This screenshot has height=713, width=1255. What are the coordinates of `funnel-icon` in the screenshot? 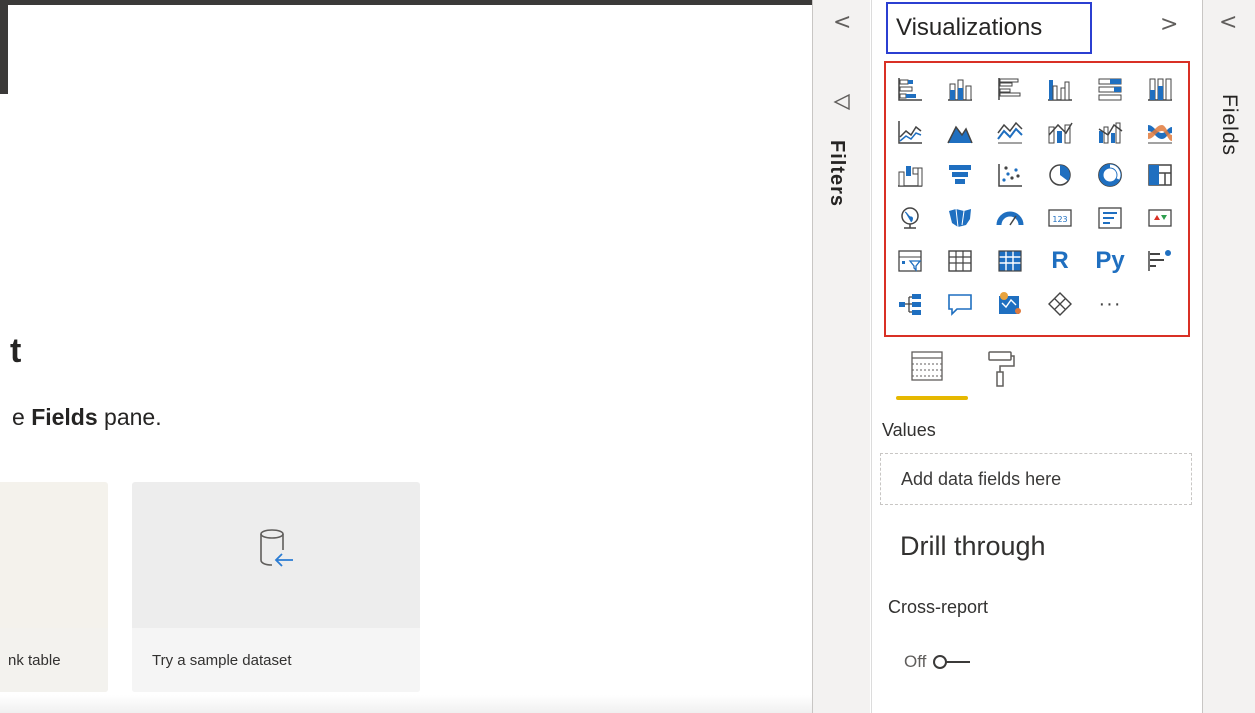 It's located at (842, 104).